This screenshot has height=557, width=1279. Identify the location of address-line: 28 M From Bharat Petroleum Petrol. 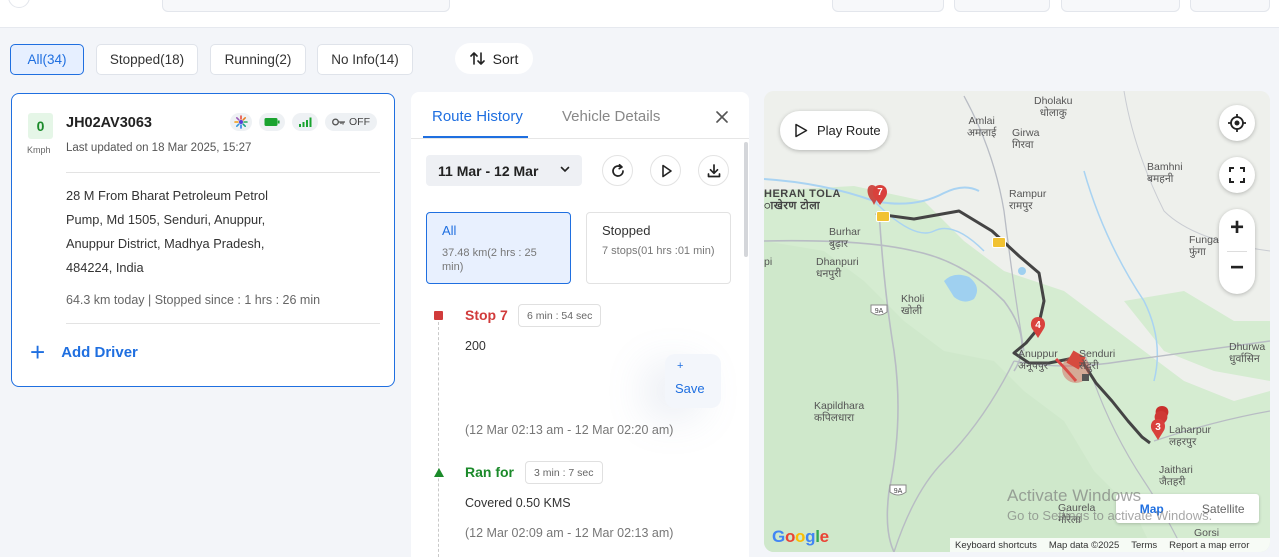
(167, 195).